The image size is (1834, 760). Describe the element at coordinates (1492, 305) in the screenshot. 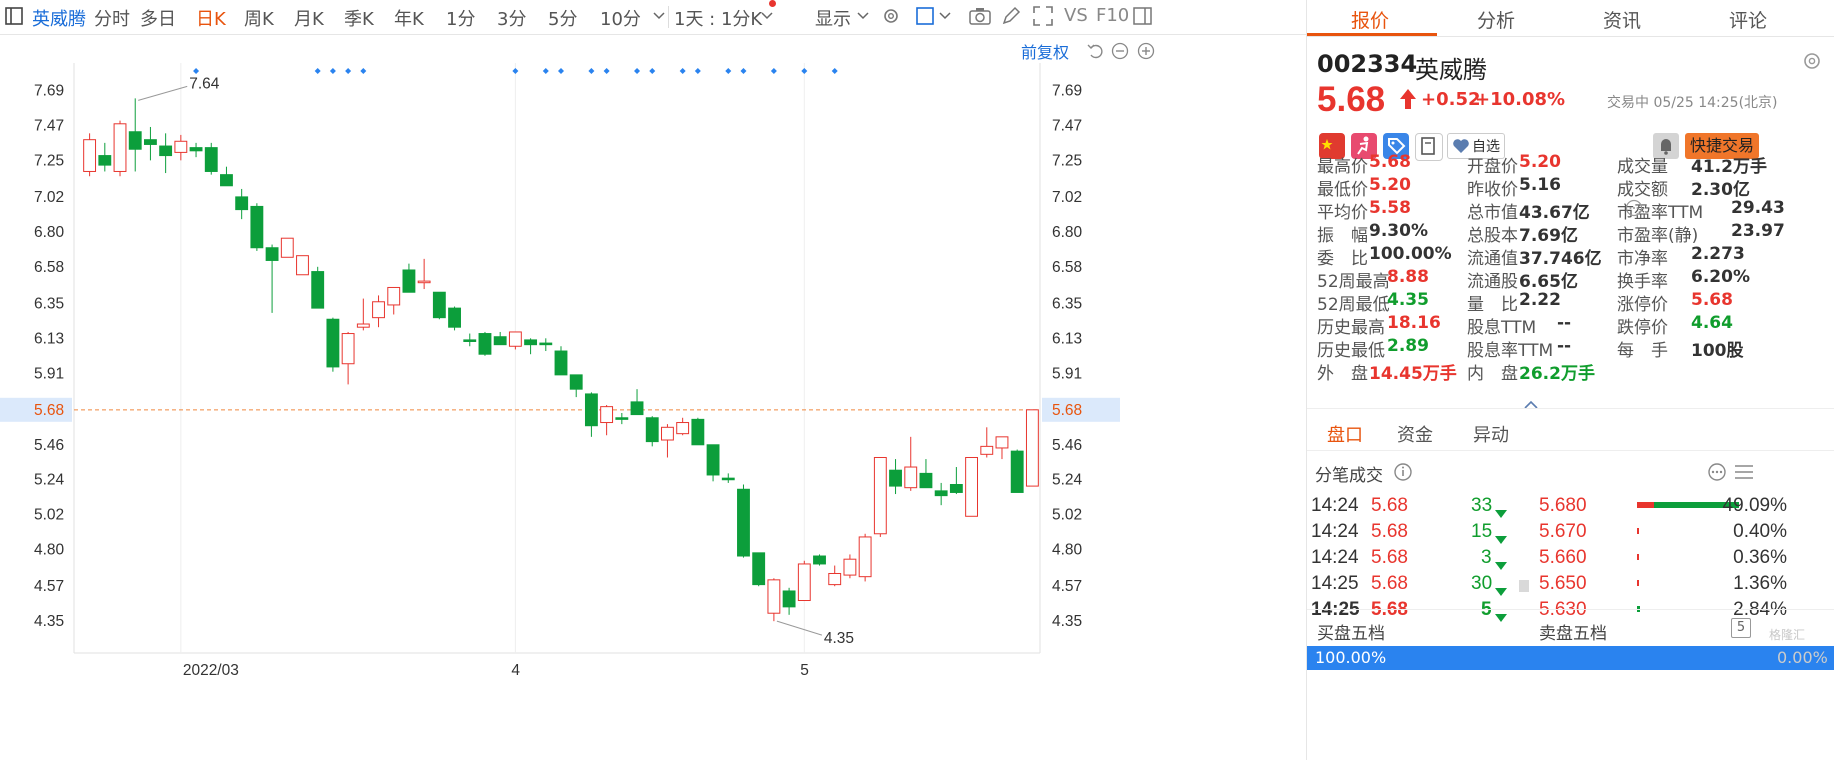

I see `quote-label: 量 比` at that location.